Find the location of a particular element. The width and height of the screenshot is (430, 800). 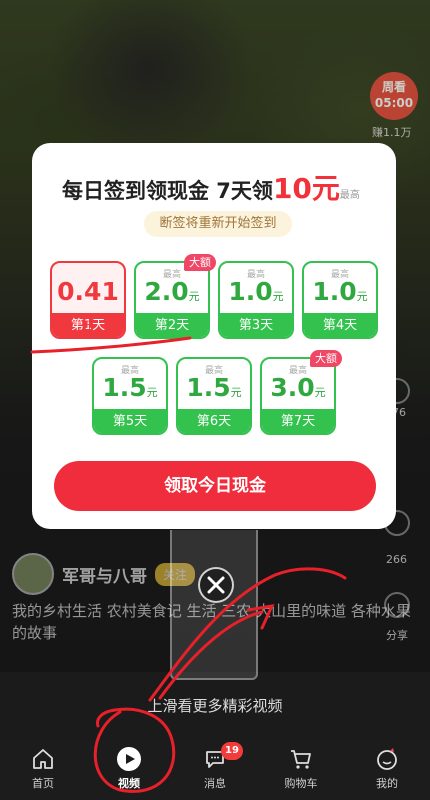

day-label: 第6天 is located at coordinates (214, 421).